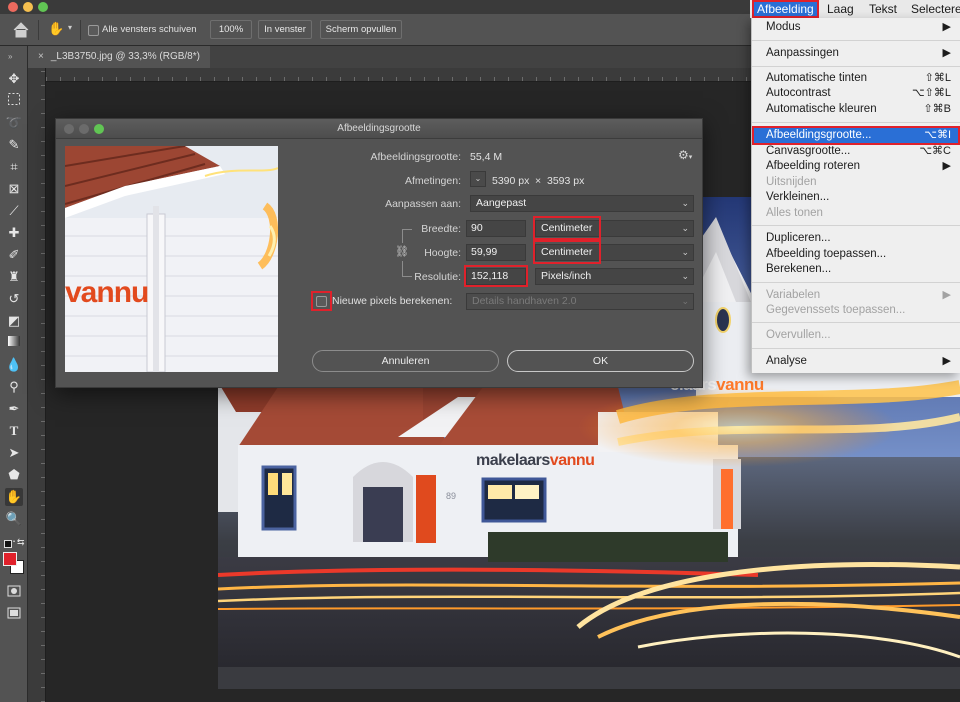  I want to click on menu-item-analyse: Analyse ▶, so click(856, 361).